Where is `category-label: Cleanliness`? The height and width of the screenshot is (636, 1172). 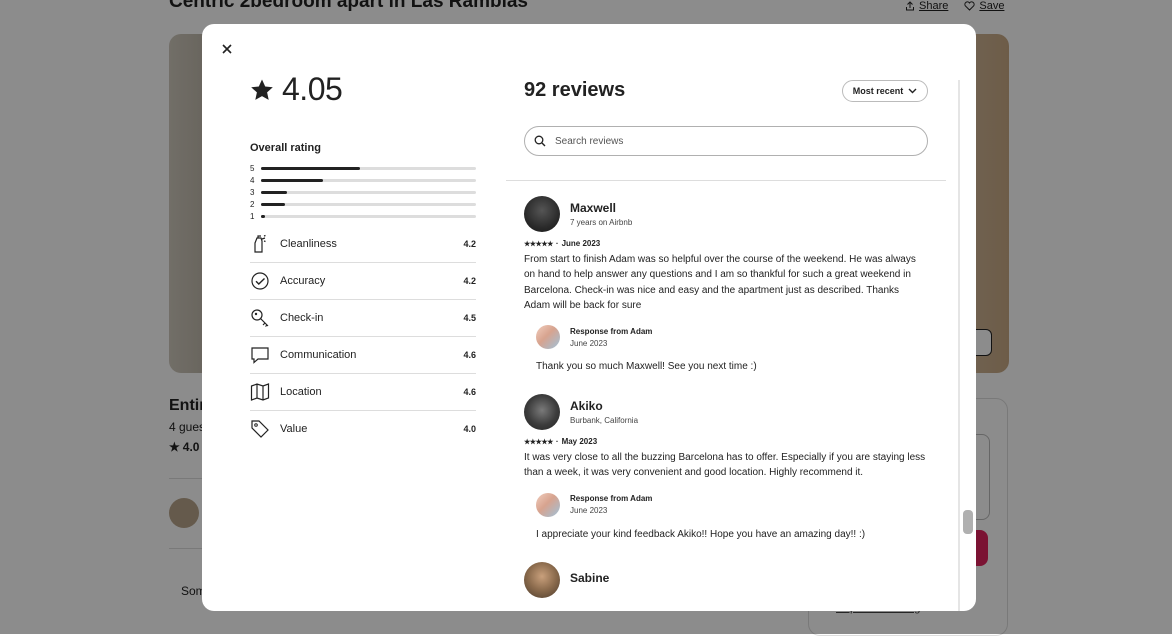 category-label: Cleanliness is located at coordinates (308, 244).